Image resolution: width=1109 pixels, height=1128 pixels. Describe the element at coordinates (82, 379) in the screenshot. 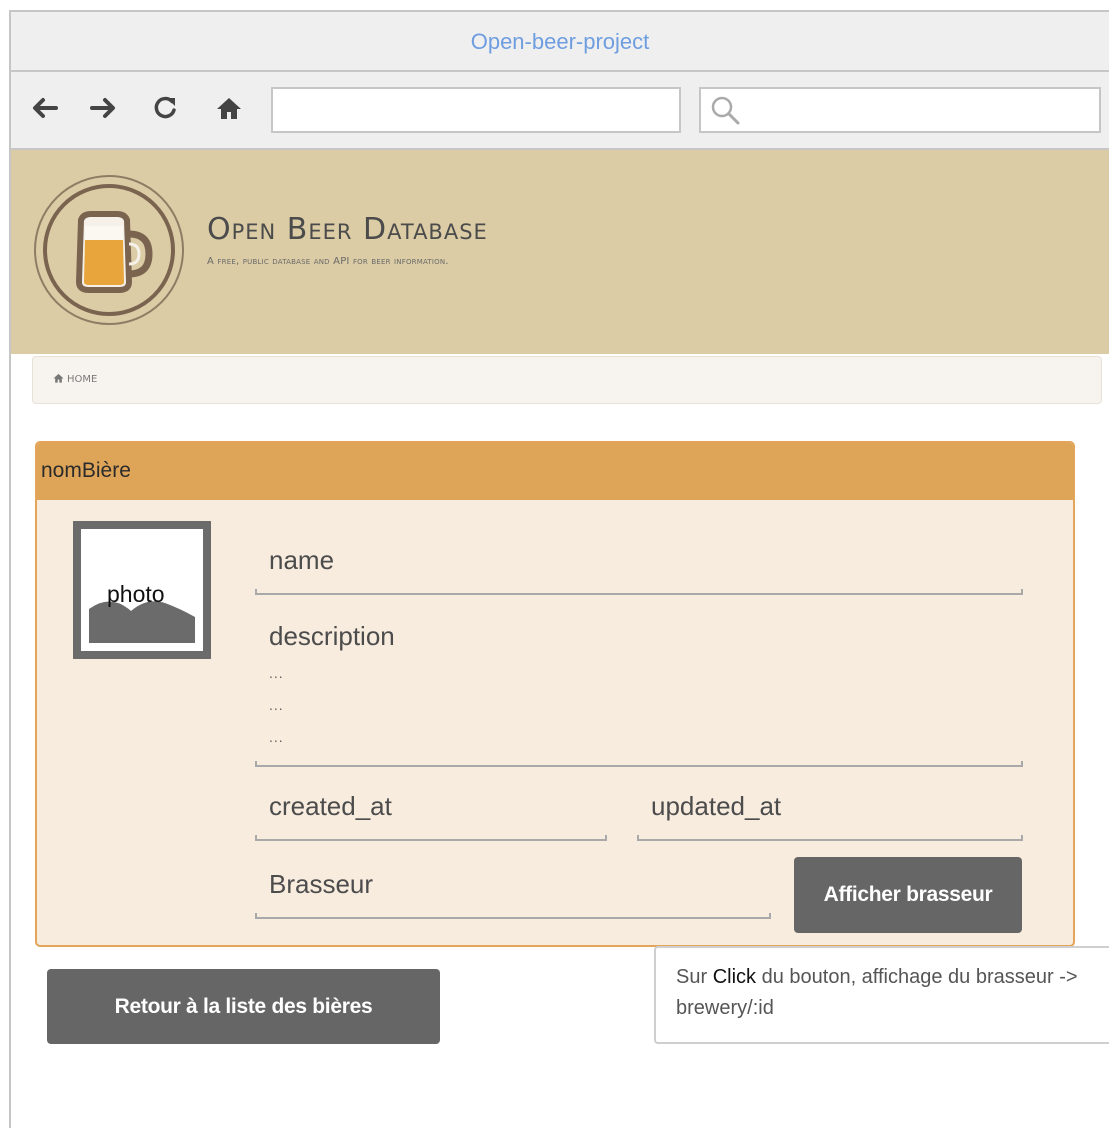

I see `breadcrumb-home-label: HOME` at that location.